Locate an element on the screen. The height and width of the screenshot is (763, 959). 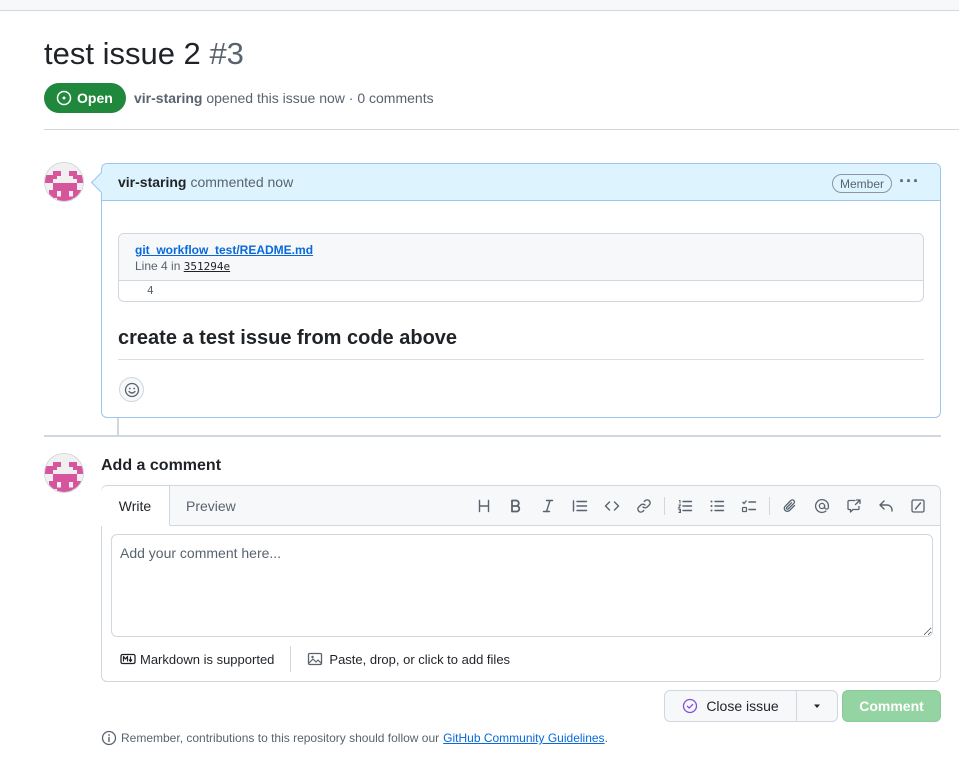
attach-hint-text: Paste, drop, or click to add files is located at coordinates (420, 659).